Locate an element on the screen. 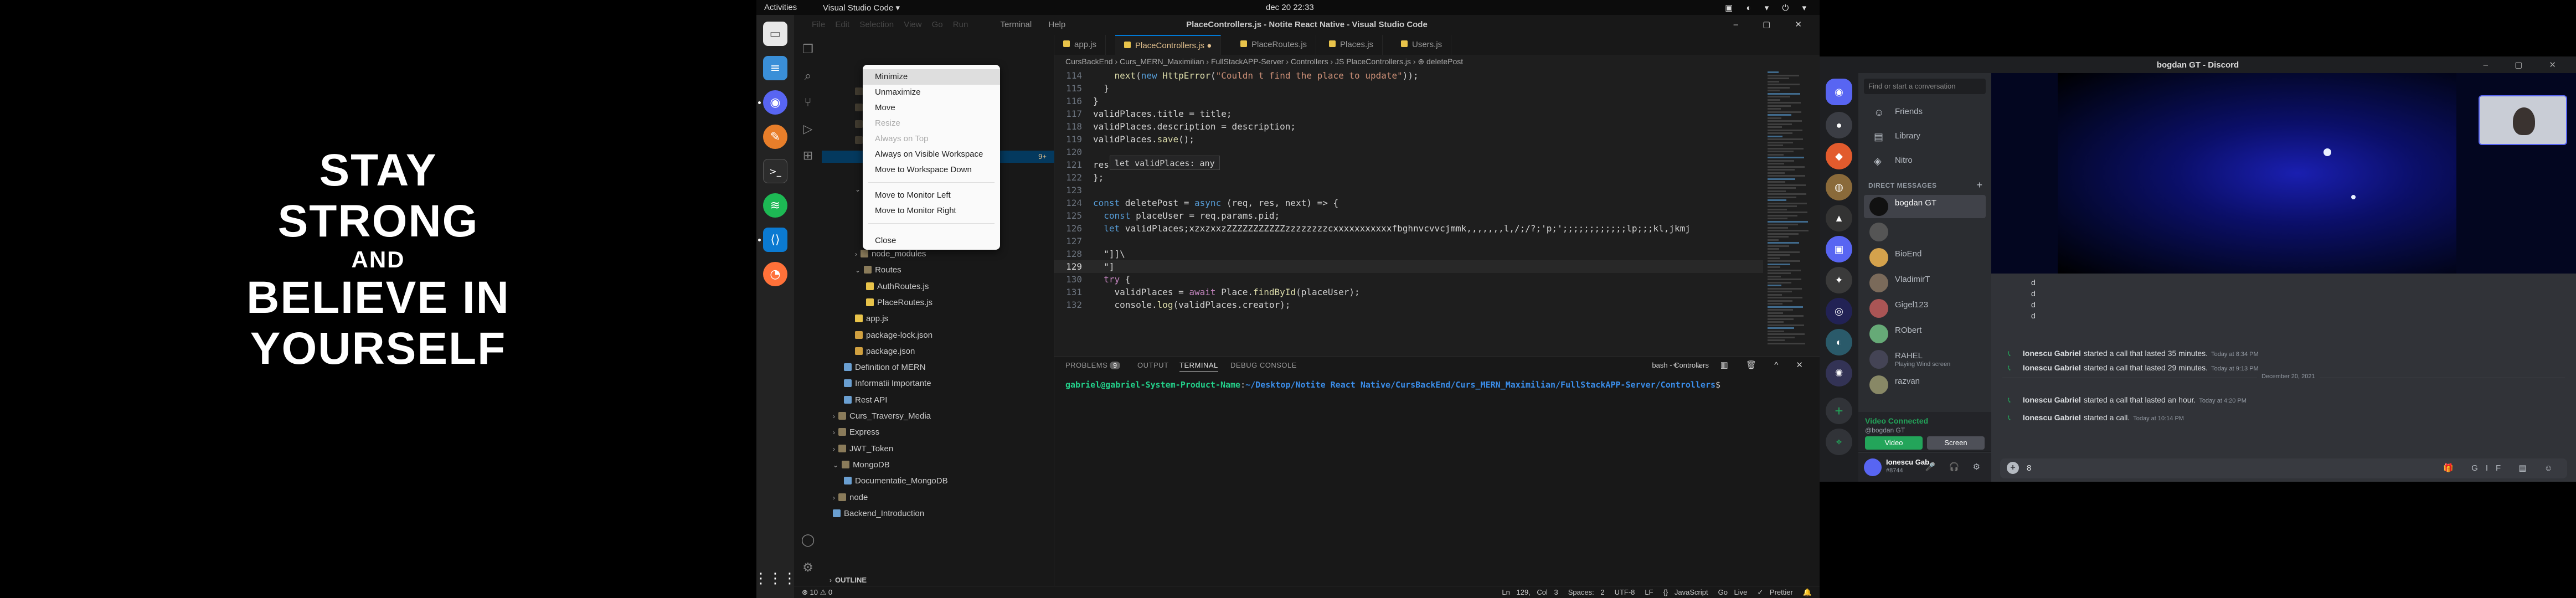 The width and height of the screenshot is (2576, 598). screen-button: Screen is located at coordinates (1956, 443).